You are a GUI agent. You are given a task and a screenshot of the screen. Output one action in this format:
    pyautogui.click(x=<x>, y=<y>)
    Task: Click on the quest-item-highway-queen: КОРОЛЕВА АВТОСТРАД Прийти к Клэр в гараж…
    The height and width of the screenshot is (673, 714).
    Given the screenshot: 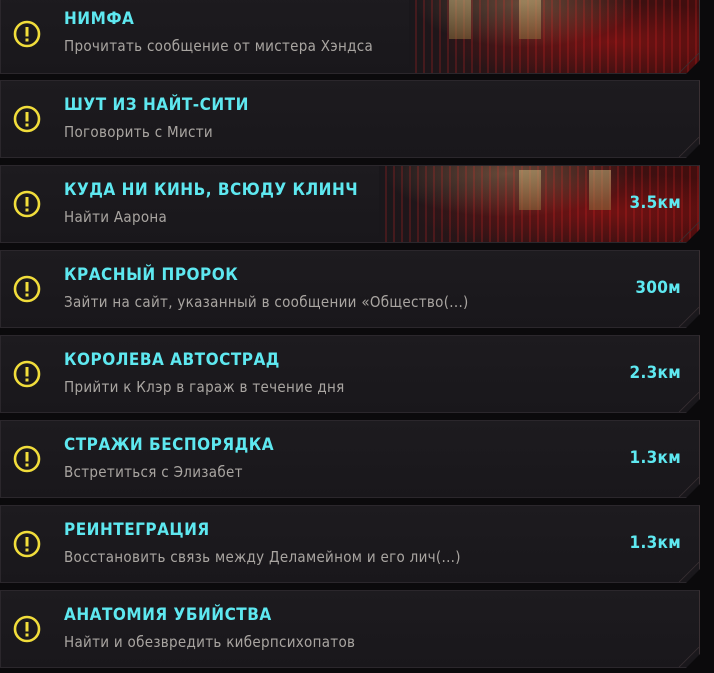 What is the action you would take?
    pyautogui.click(x=350, y=374)
    